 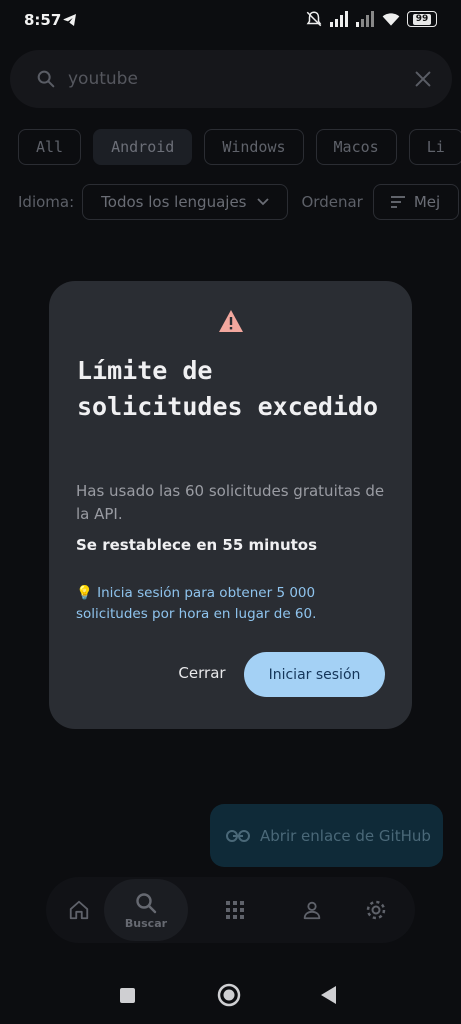 I want to click on apps-icon, so click(x=235, y=910).